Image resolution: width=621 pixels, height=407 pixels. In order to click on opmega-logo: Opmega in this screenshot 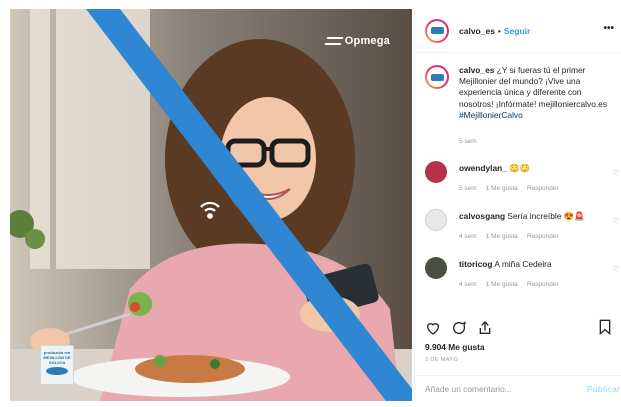, I will do `click(357, 41)`.